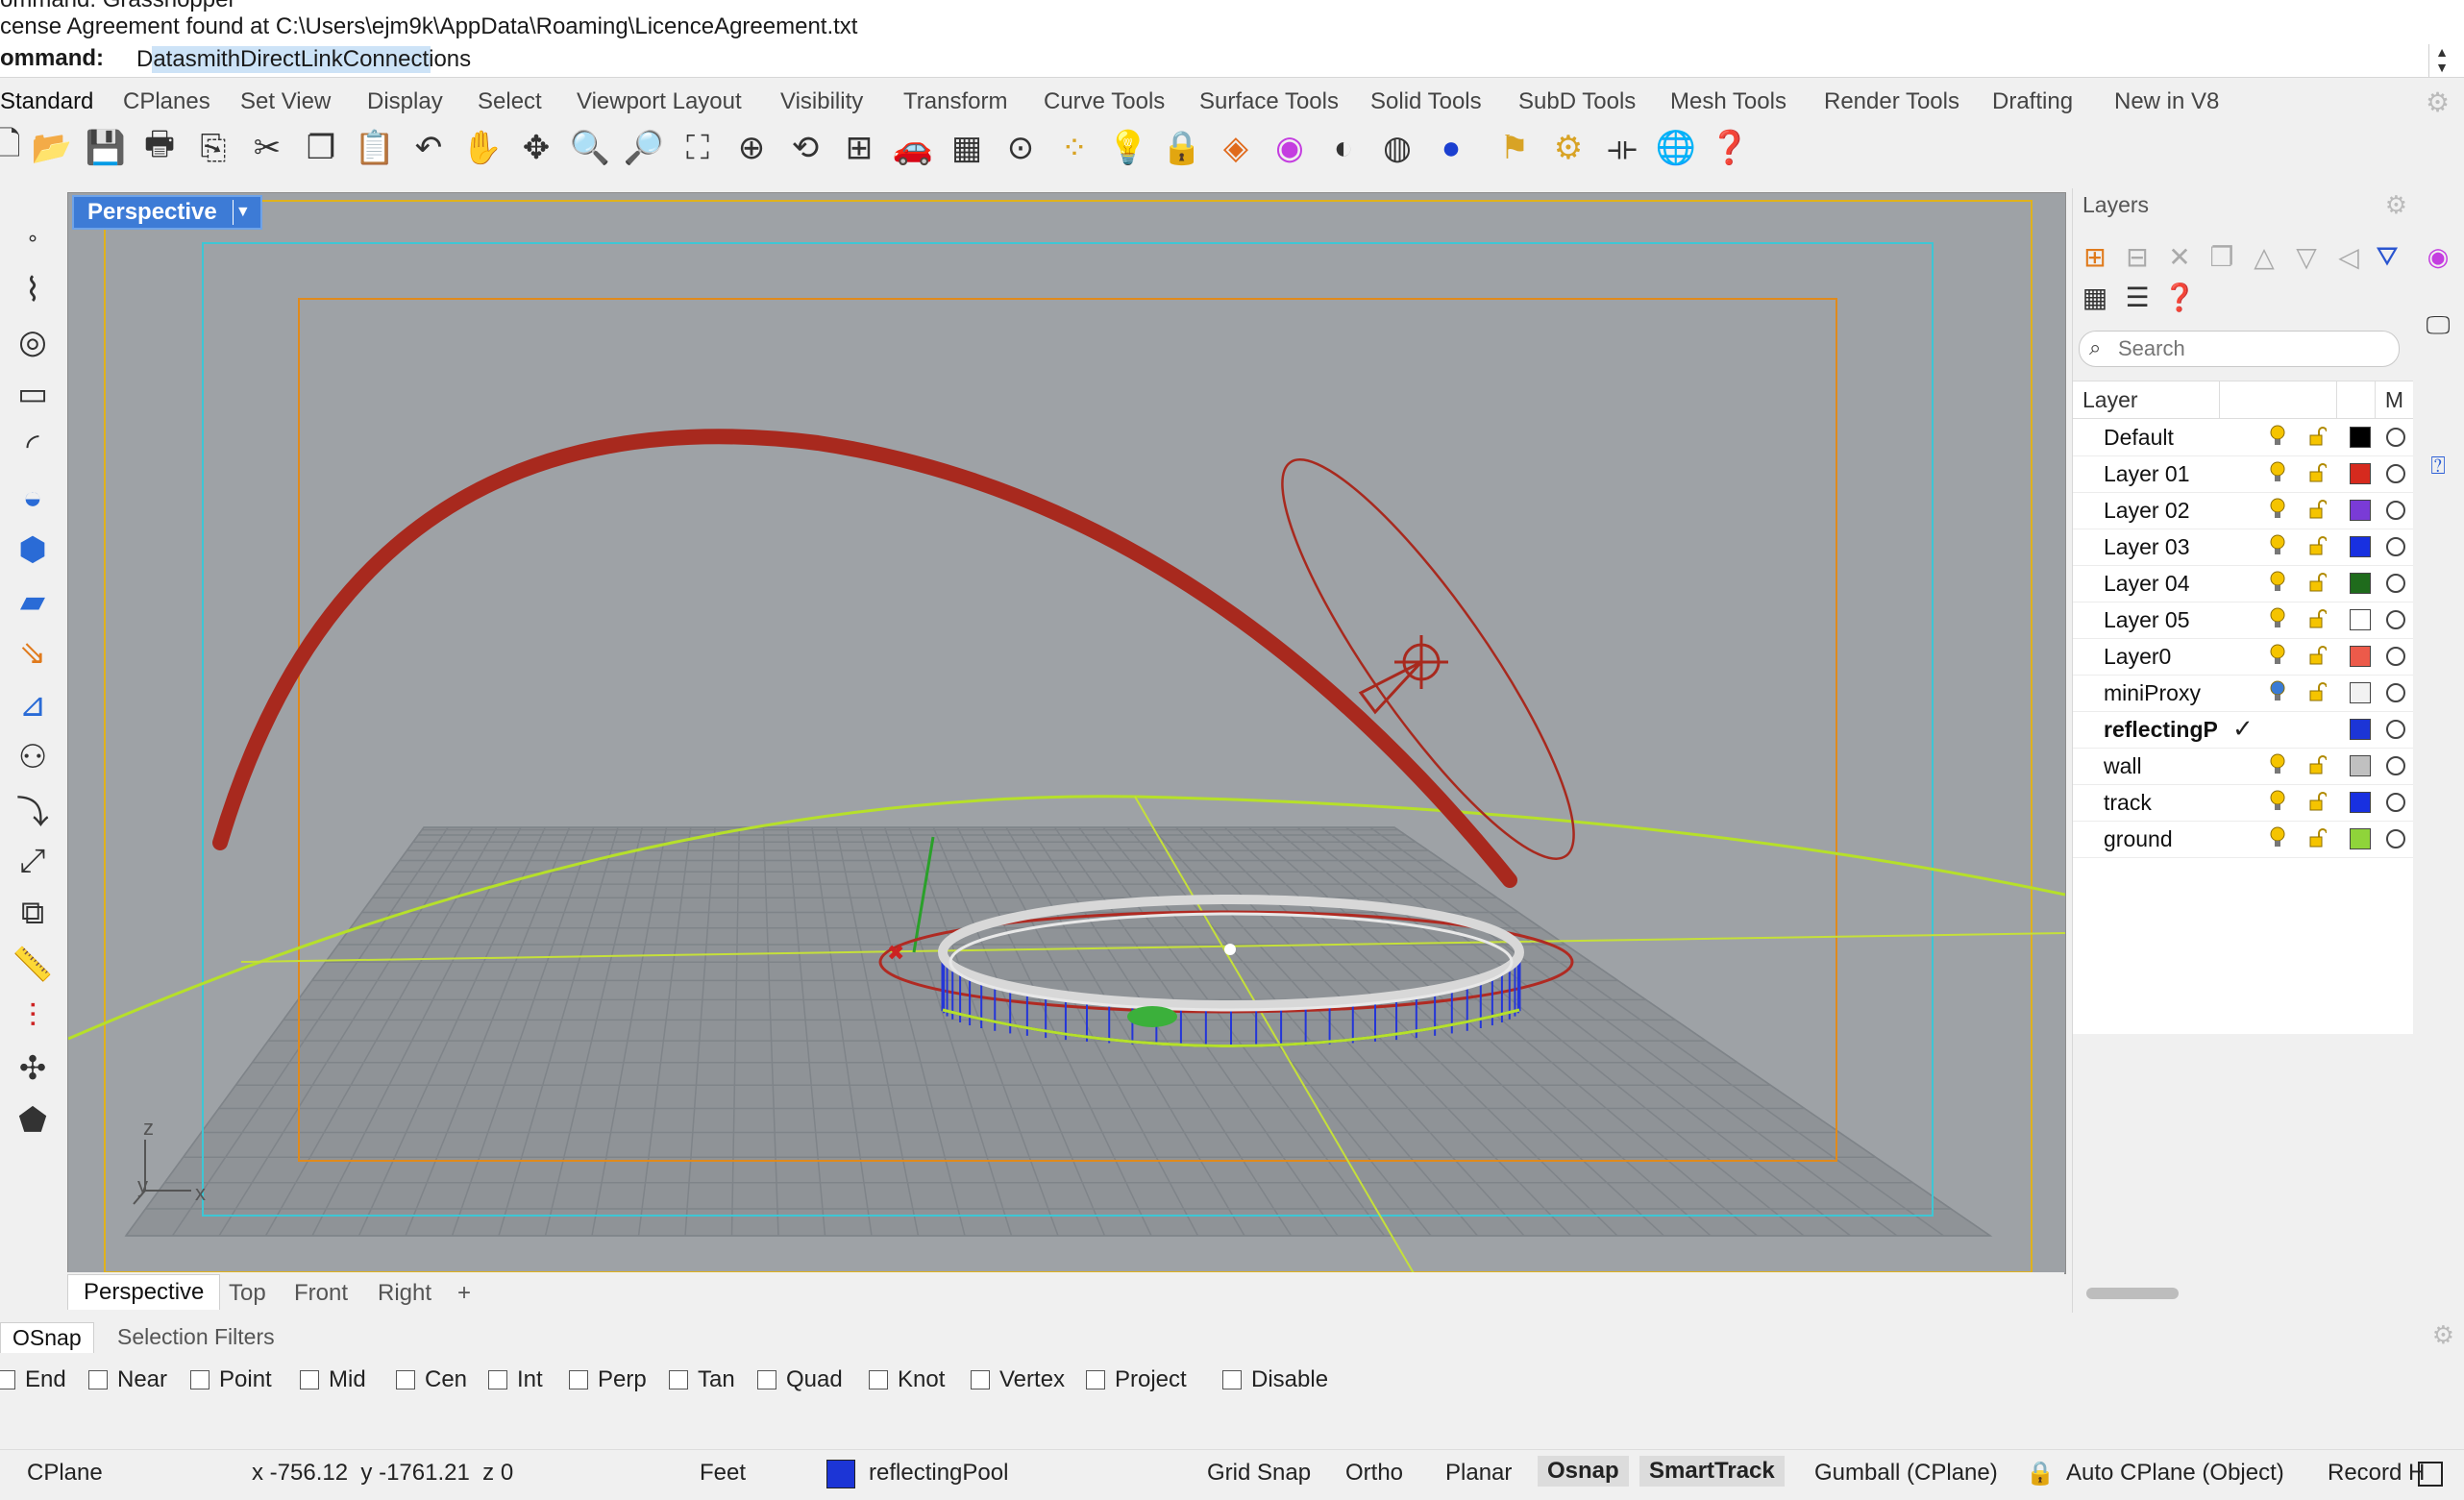  What do you see at coordinates (2137, 256) in the screenshot?
I see `new-sublayer-icon: ⊟` at bounding box center [2137, 256].